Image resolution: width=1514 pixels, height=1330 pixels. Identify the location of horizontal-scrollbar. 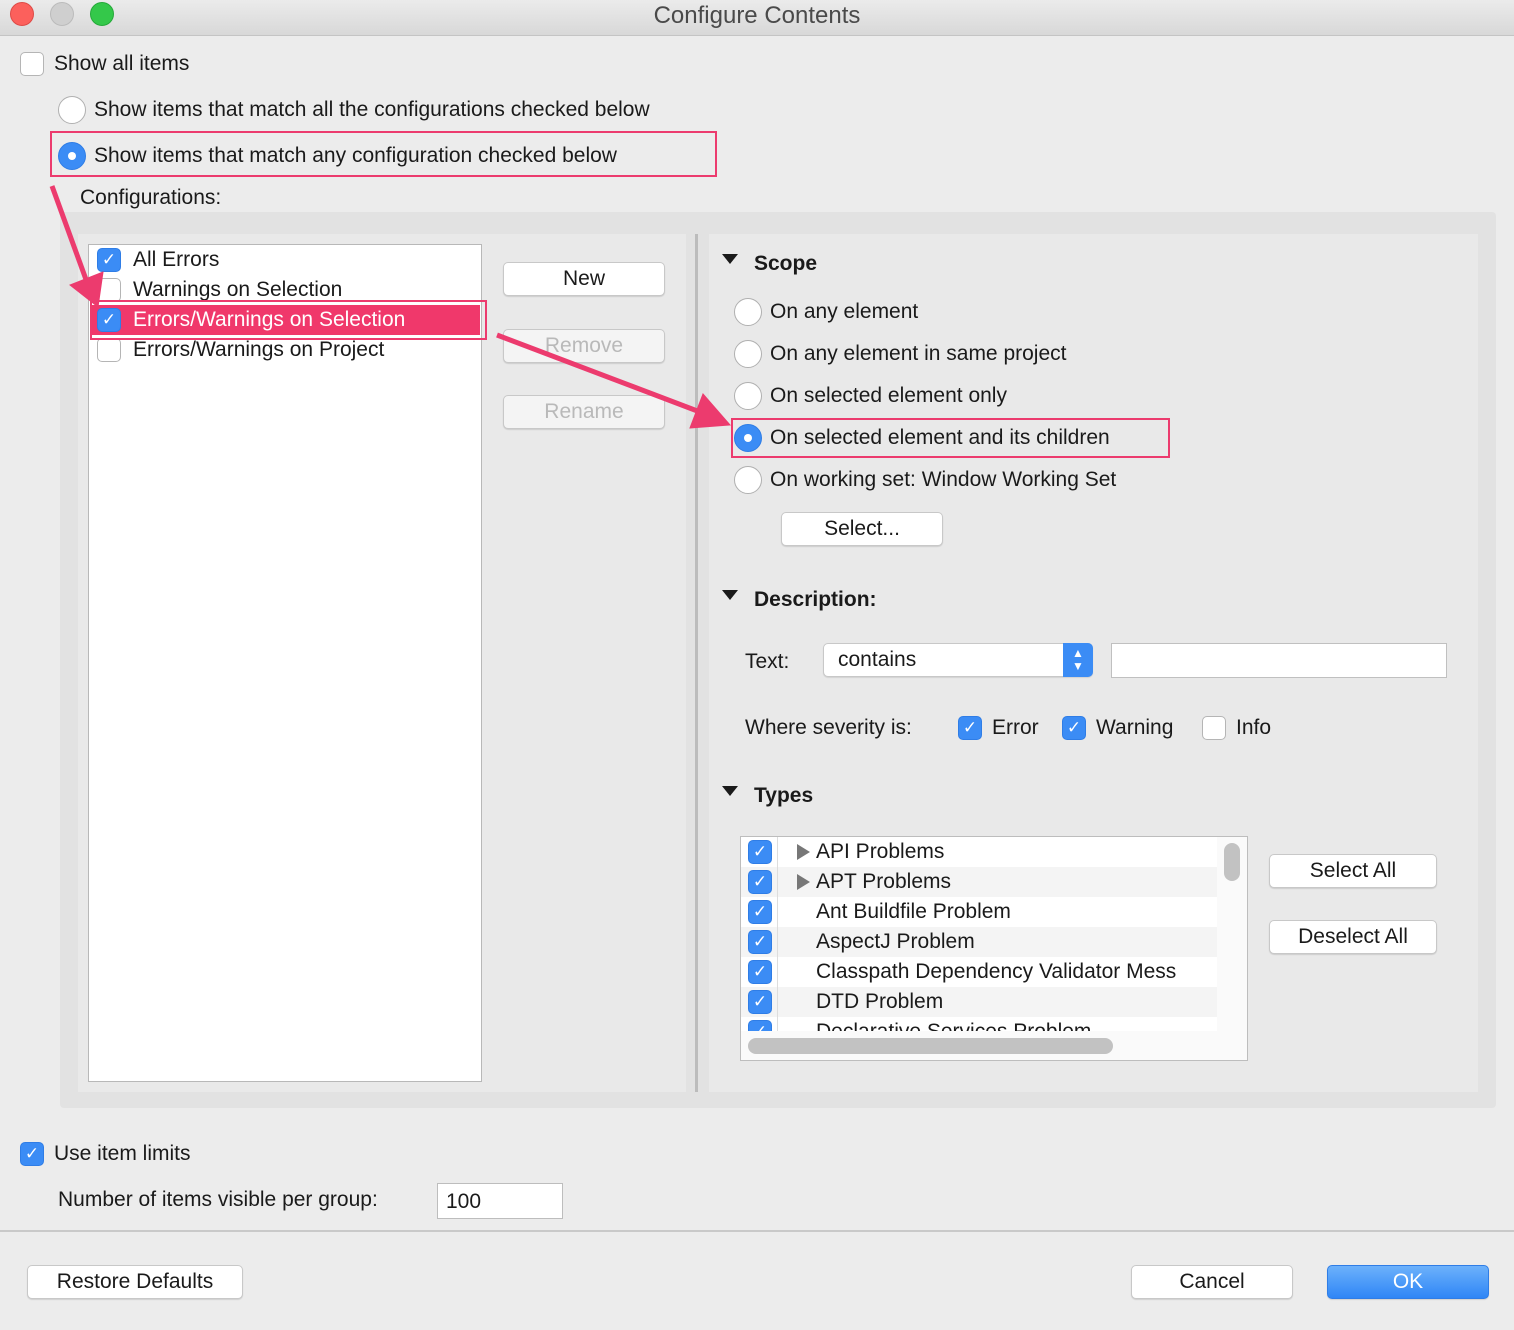
(930, 1046).